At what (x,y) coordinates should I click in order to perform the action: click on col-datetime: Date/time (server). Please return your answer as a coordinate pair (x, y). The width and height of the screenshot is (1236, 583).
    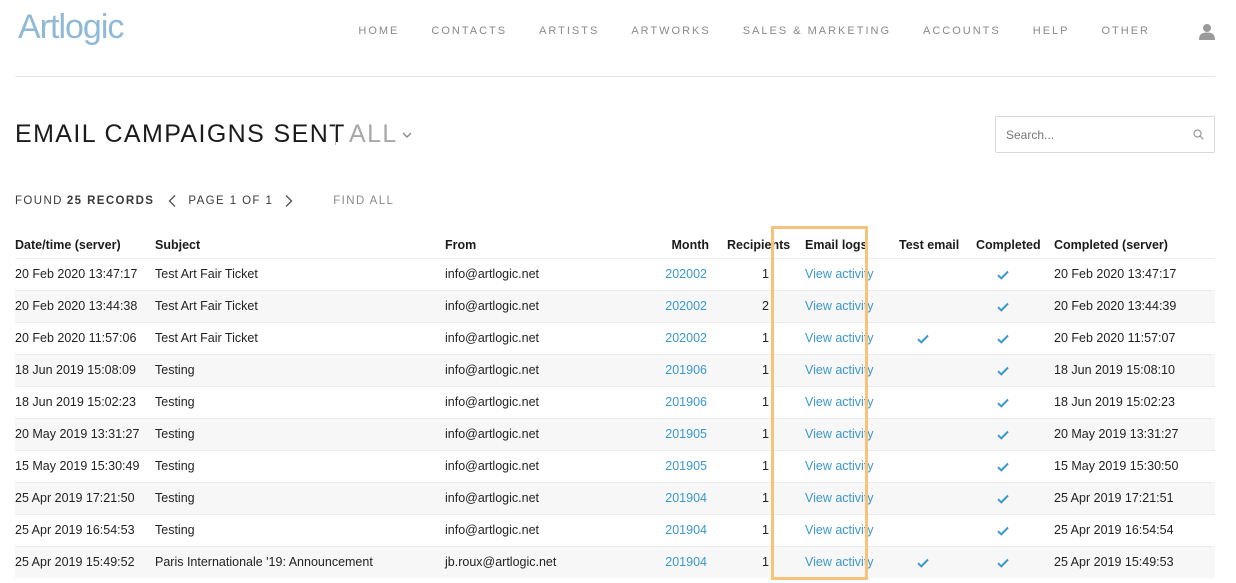
    Looking at the image, I should click on (85, 245).